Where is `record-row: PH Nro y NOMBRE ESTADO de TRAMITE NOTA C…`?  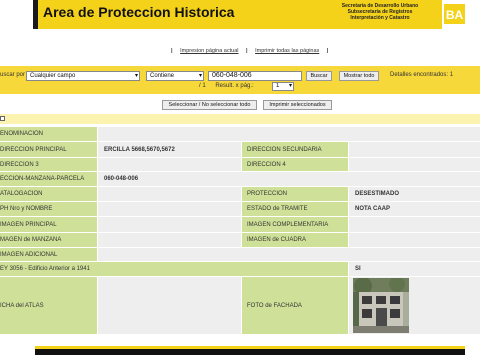 record-row: PH Nro y NOMBRE ESTADO de TRAMITE NOTA C… is located at coordinates (240, 209).